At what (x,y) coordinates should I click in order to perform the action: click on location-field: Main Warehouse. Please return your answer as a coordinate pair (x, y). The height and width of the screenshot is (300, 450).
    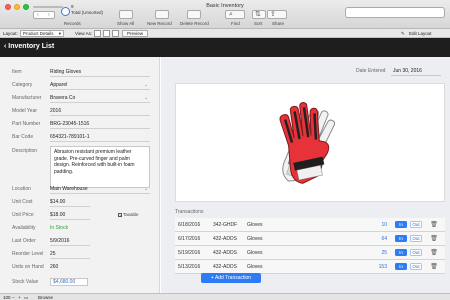
    Looking at the image, I should click on (69, 189).